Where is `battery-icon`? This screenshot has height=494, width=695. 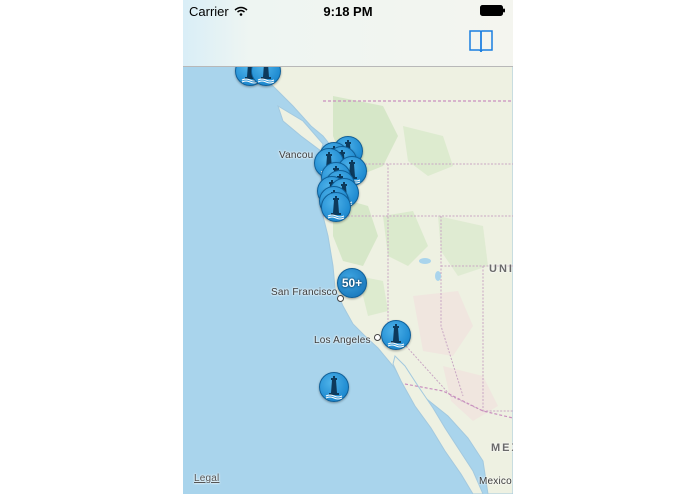
battery-icon is located at coordinates (493, 11).